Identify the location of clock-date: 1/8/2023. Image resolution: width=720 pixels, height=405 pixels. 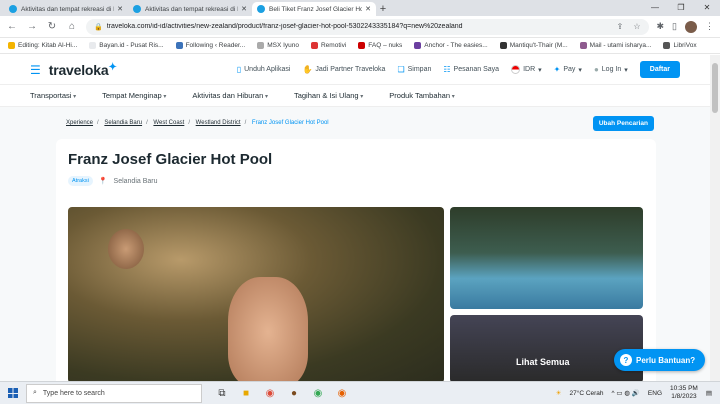
(684, 397).